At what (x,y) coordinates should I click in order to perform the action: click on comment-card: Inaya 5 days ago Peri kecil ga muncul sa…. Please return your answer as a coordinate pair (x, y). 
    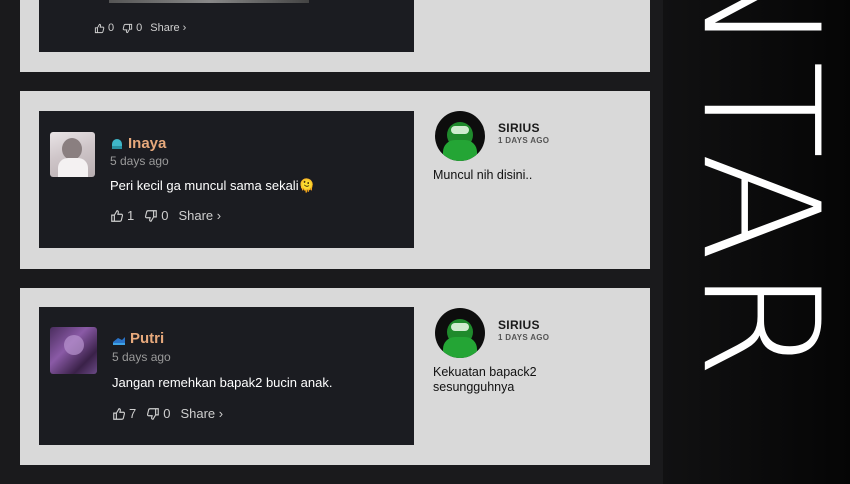
    Looking at the image, I should click on (226, 179).